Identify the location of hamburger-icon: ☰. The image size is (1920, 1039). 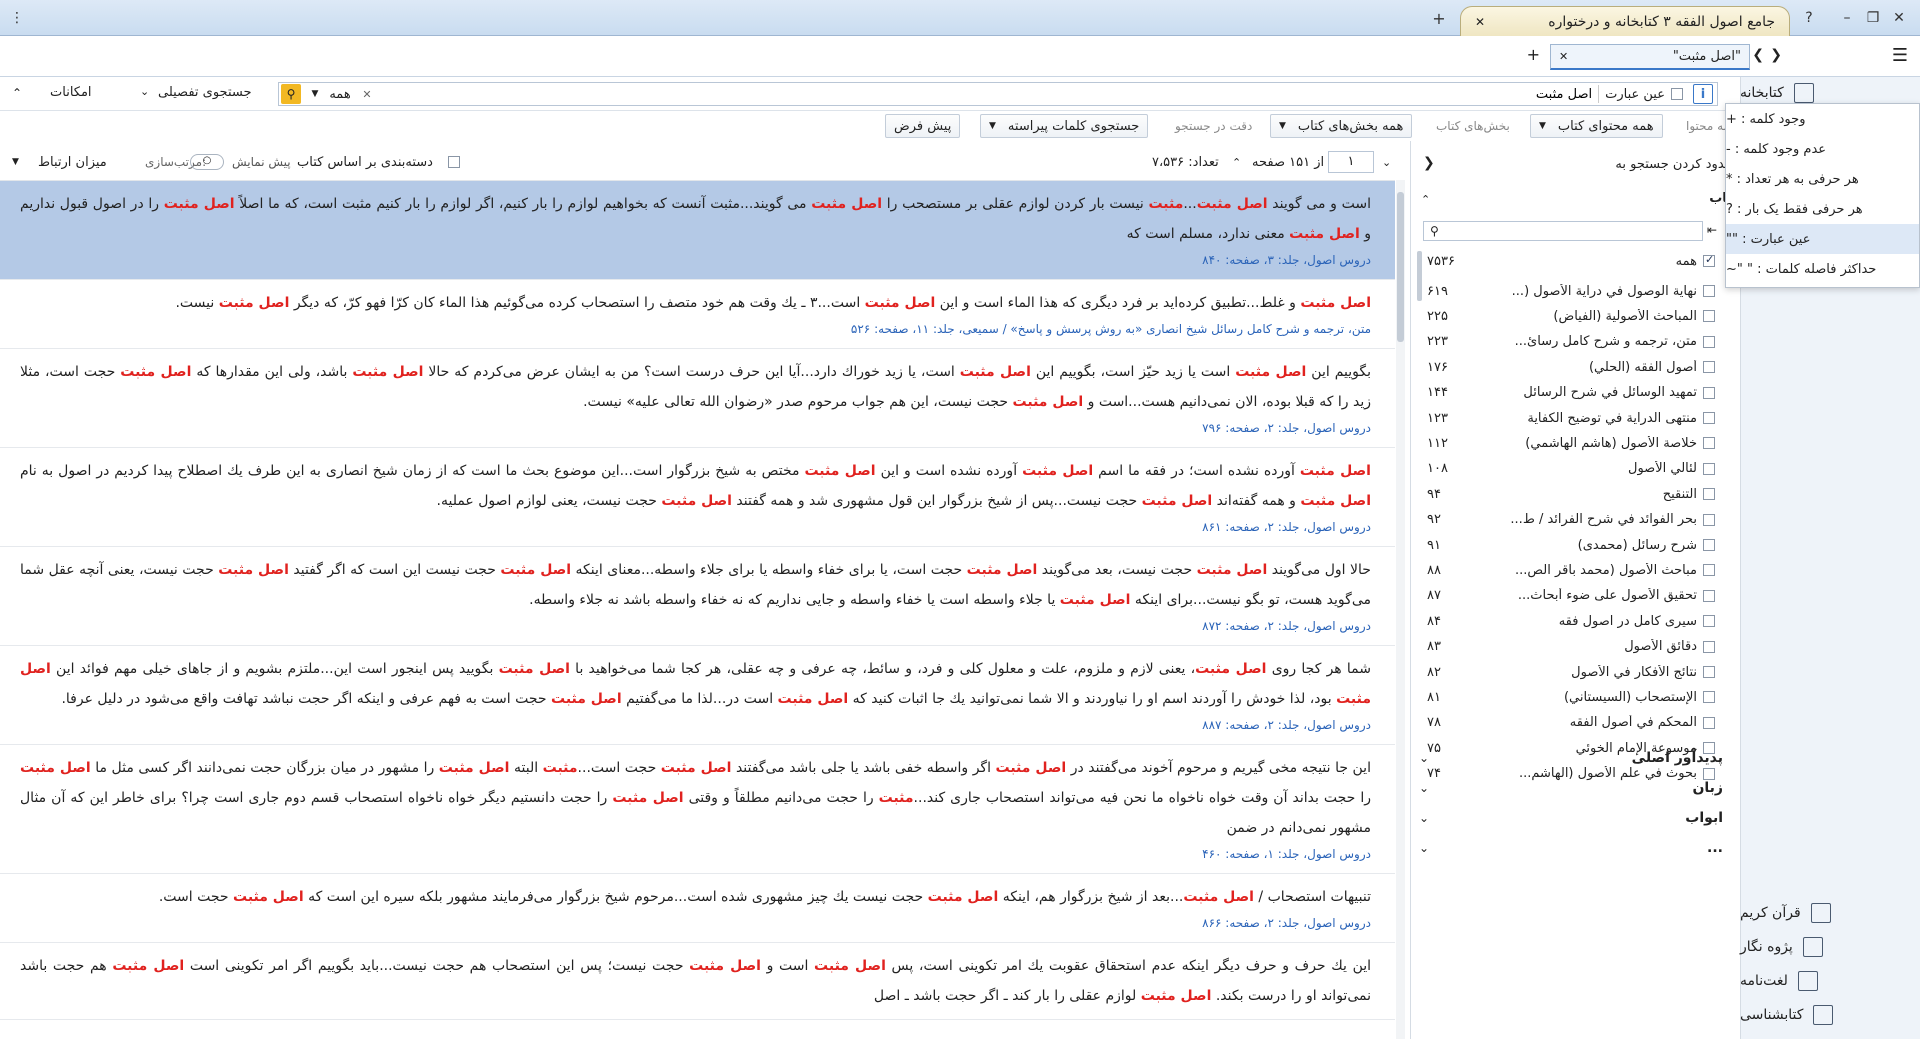
(1900, 55).